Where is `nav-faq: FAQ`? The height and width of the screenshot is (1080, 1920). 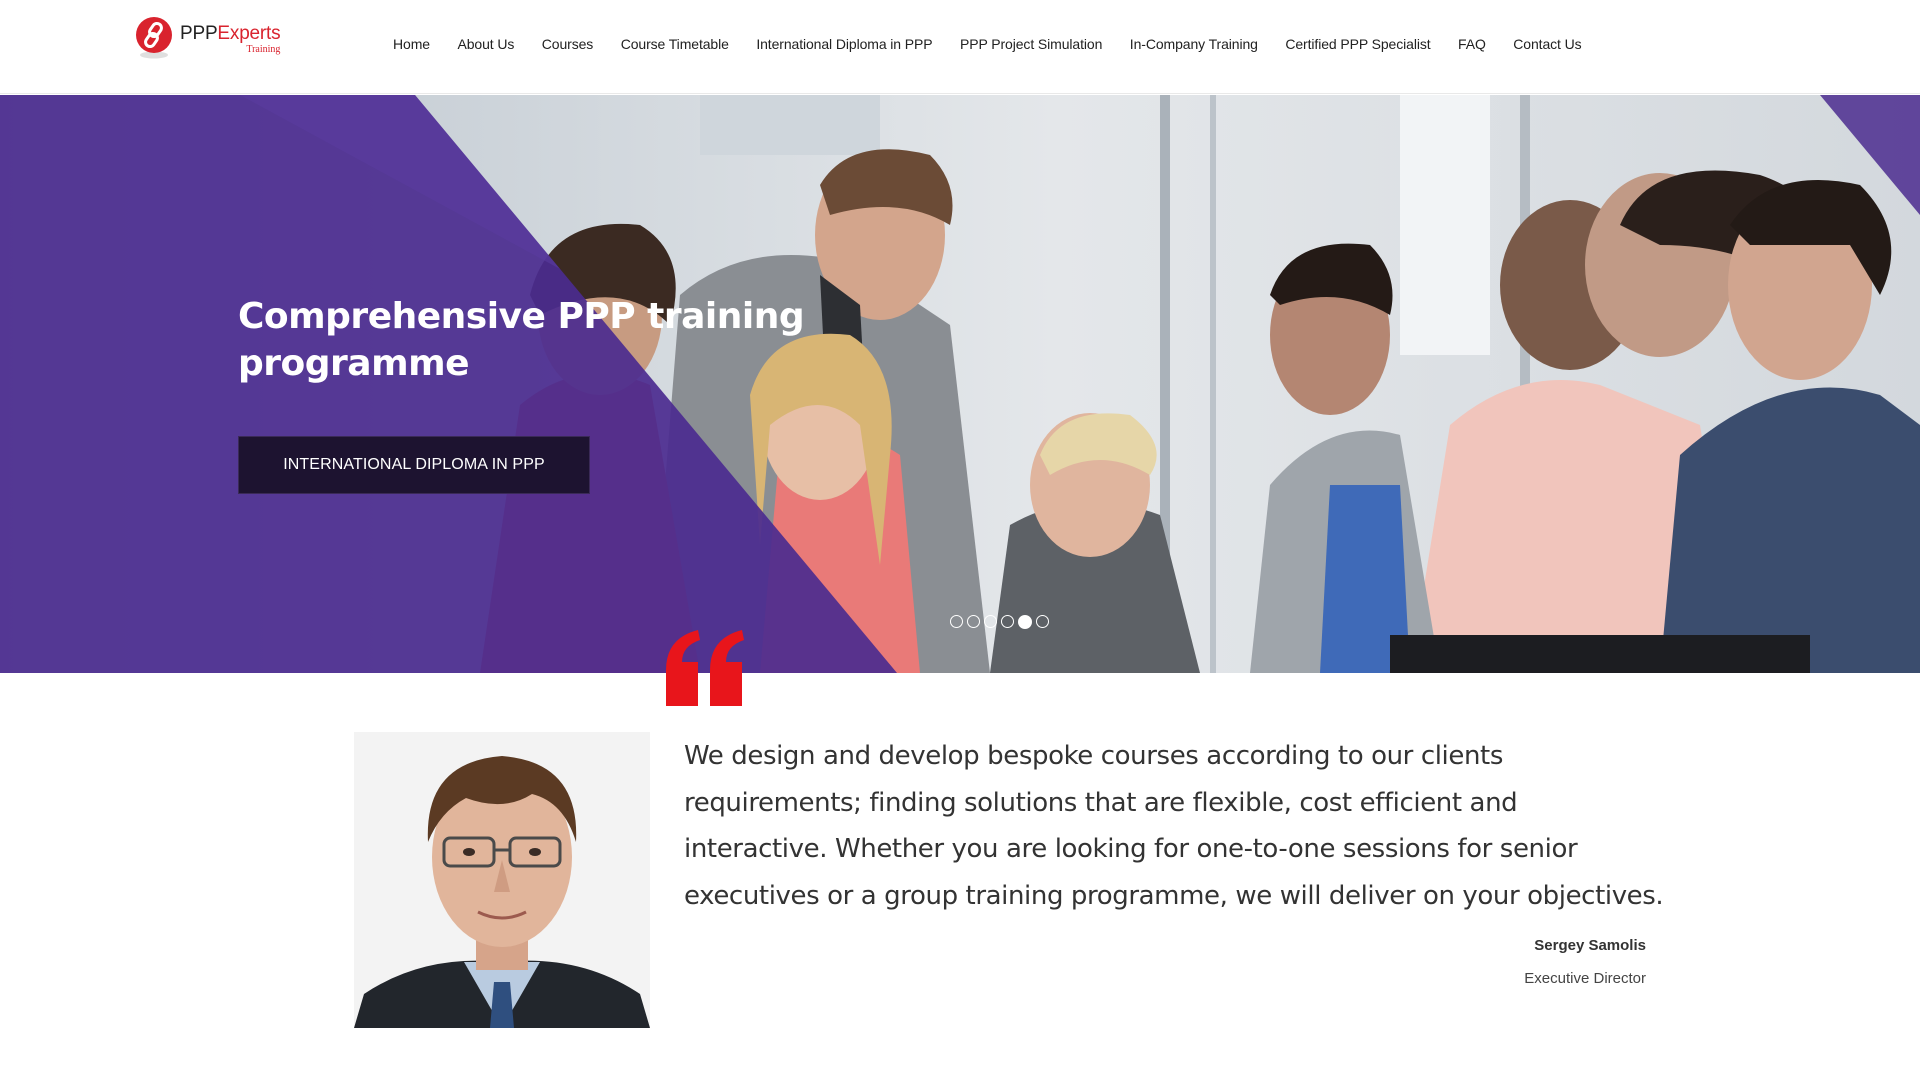
nav-faq: FAQ is located at coordinates (1472, 44).